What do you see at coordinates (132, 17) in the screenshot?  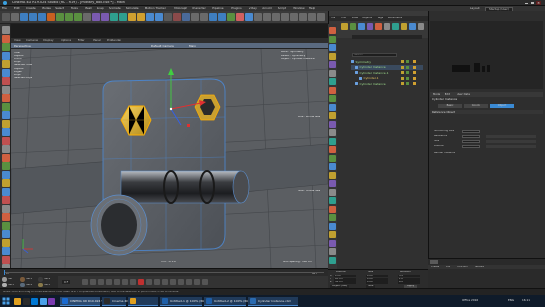 I see `cube-icon` at bounding box center [132, 17].